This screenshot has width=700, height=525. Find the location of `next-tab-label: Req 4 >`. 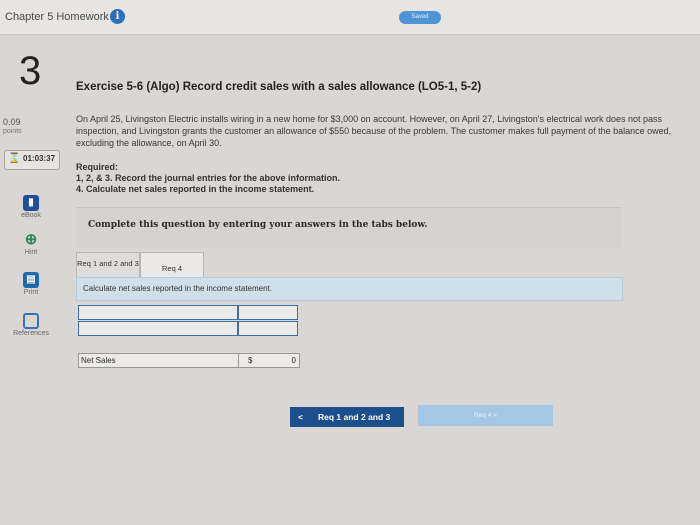

next-tab-label: Req 4 > is located at coordinates (485, 415).